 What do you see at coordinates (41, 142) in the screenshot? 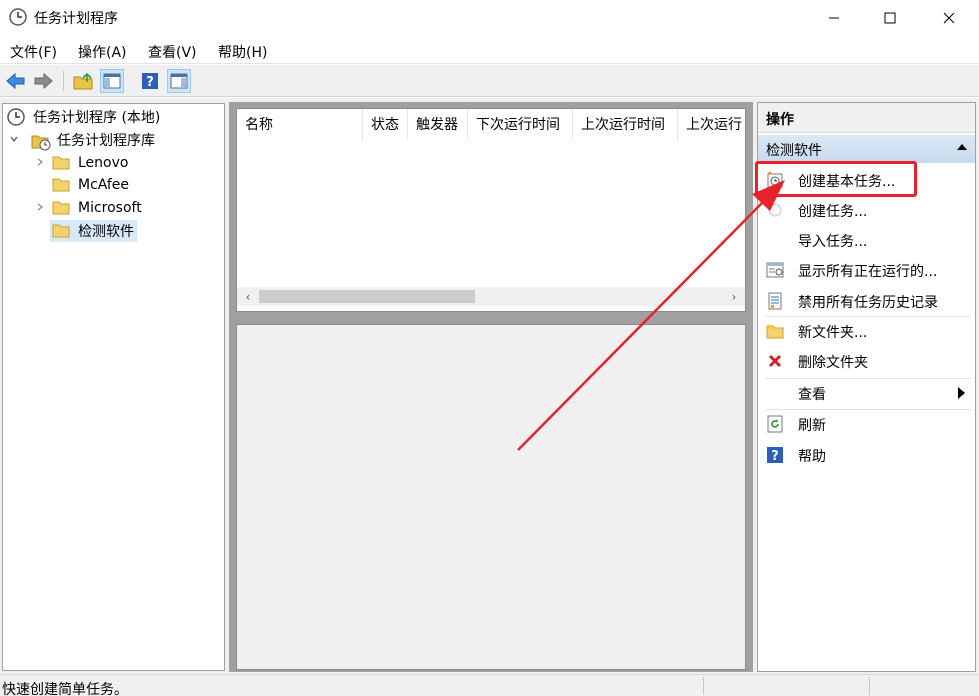
I see `library-folder-clock-icon` at bounding box center [41, 142].